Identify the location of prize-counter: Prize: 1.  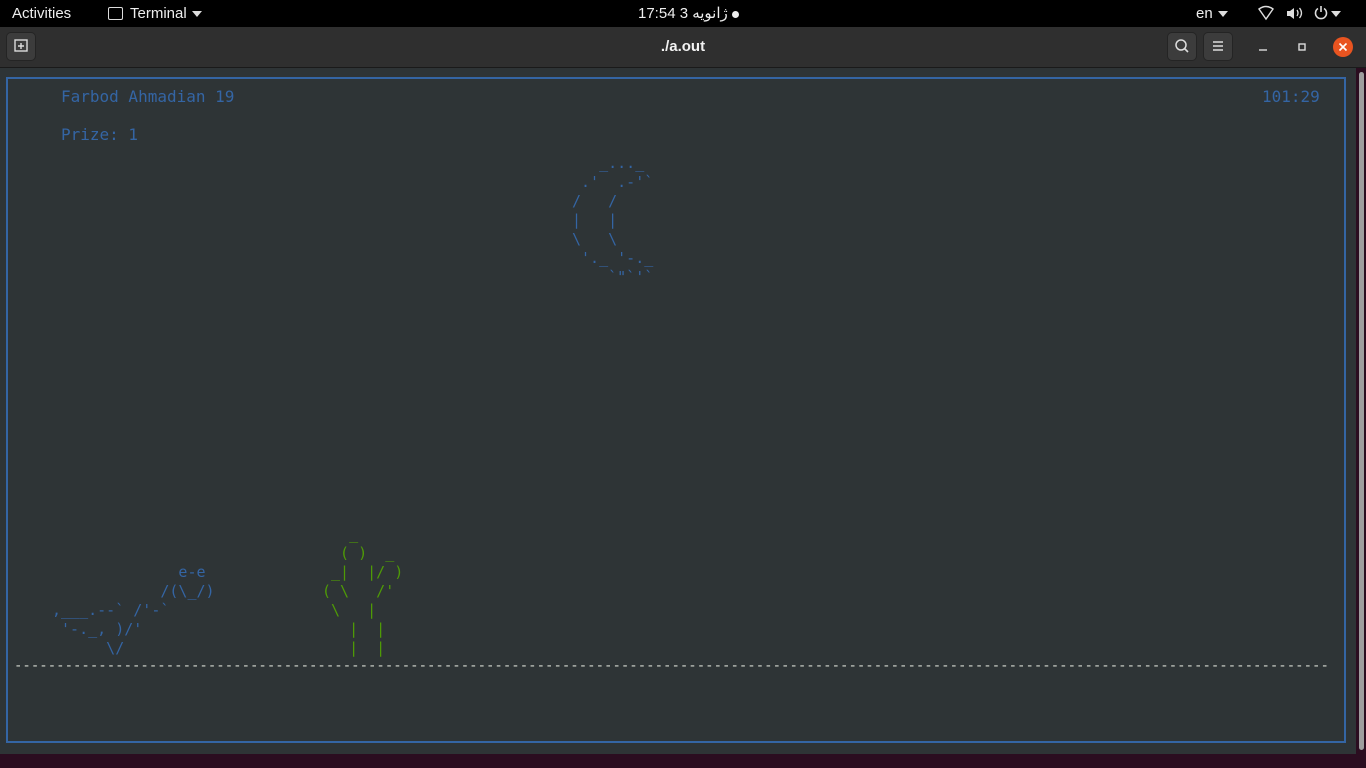
(100, 134).